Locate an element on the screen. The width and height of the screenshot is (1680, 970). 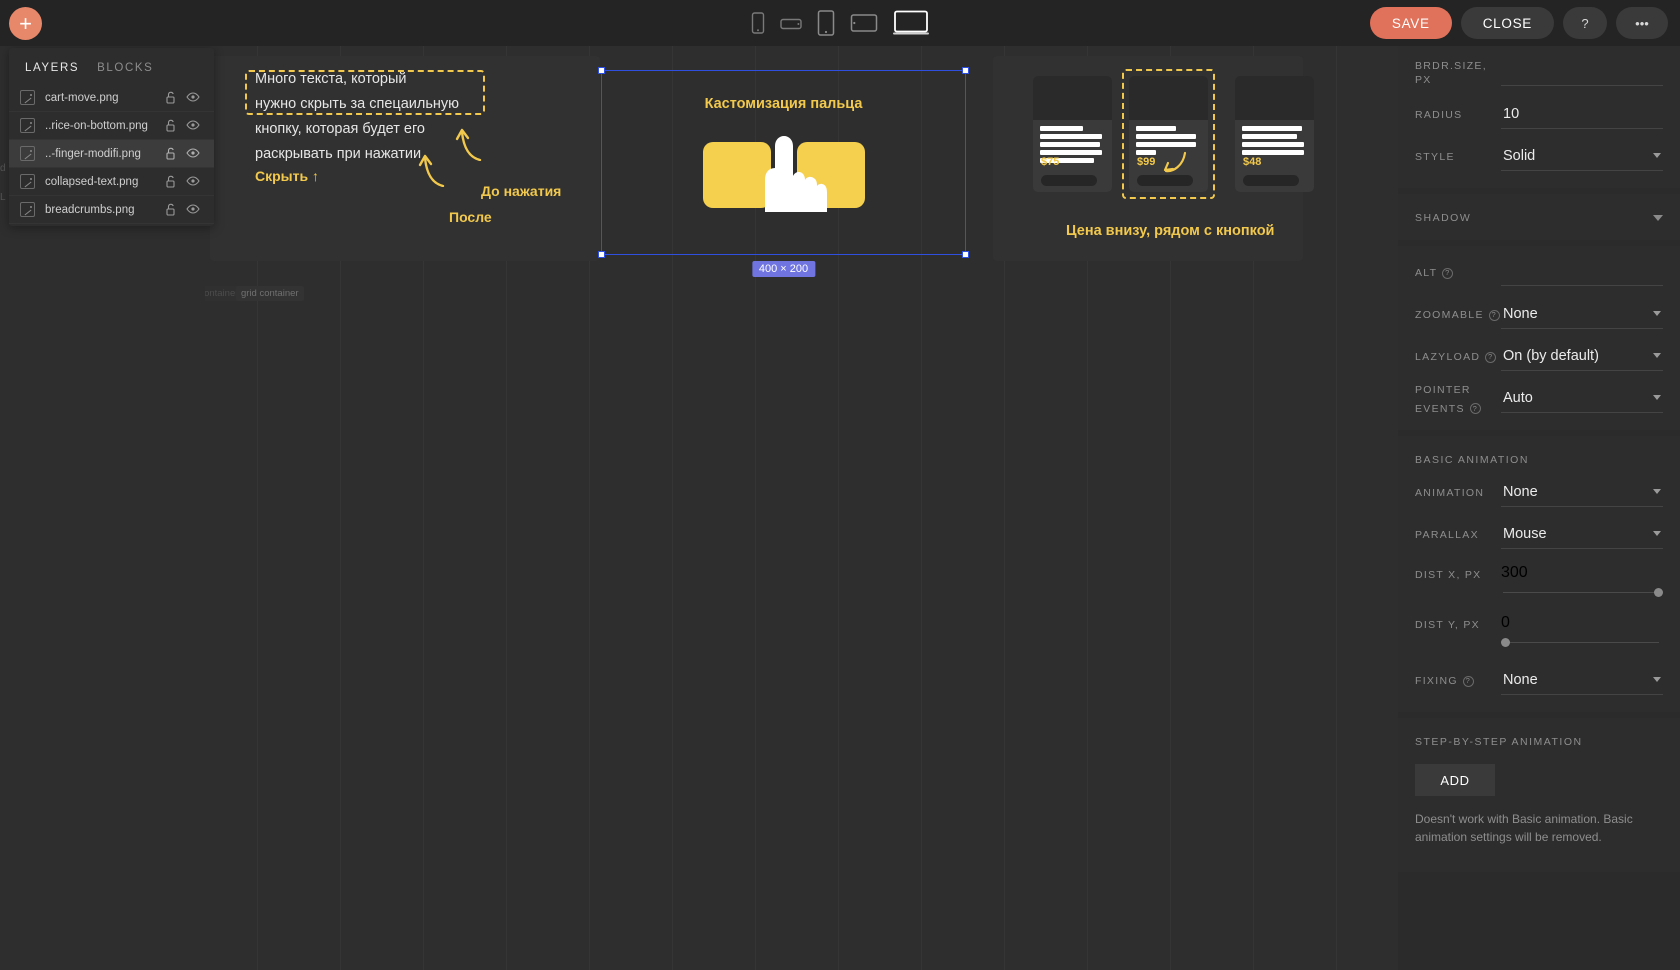
resize-handle-top-right is located at coordinates (965, 70).